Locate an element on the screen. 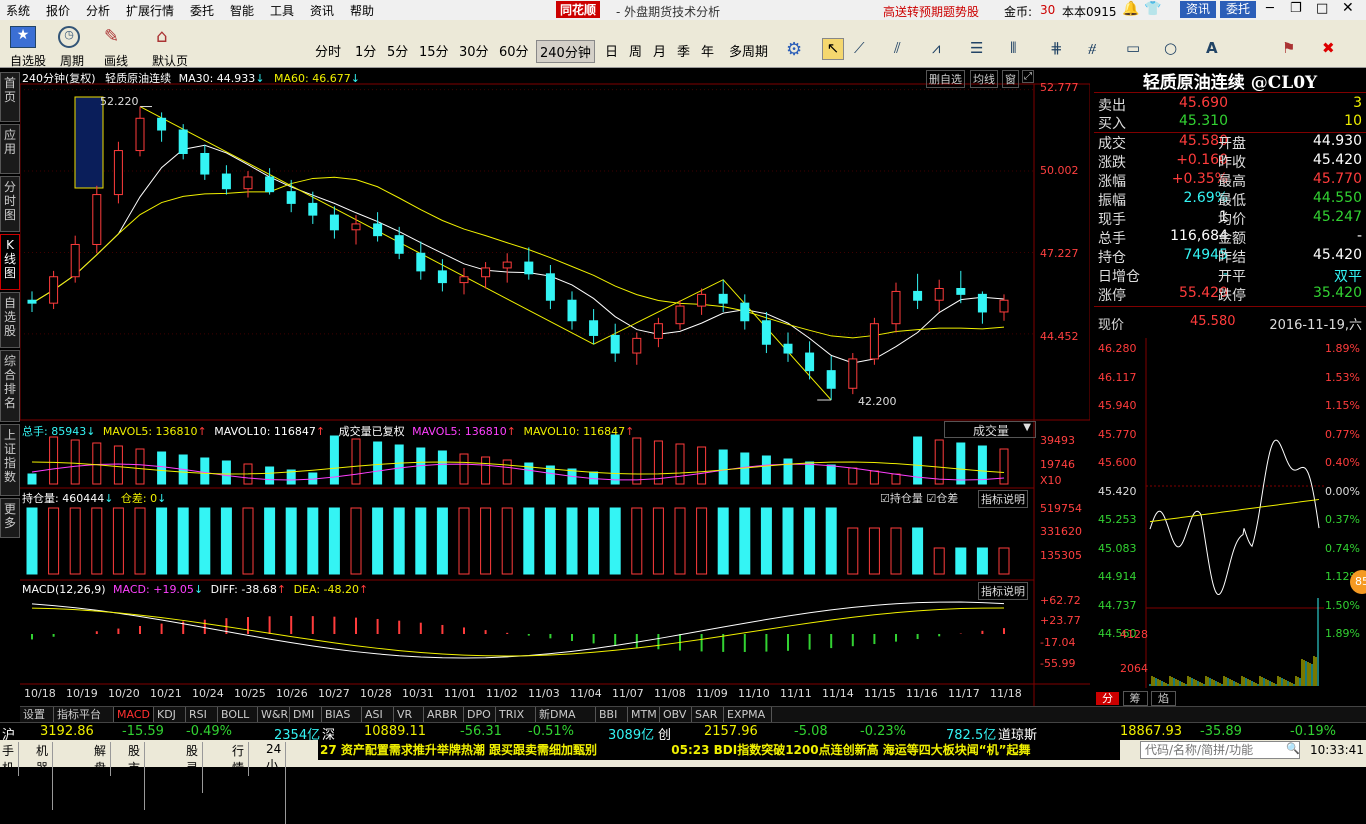  shirt-icon: 👕 is located at coordinates (1152, 9).